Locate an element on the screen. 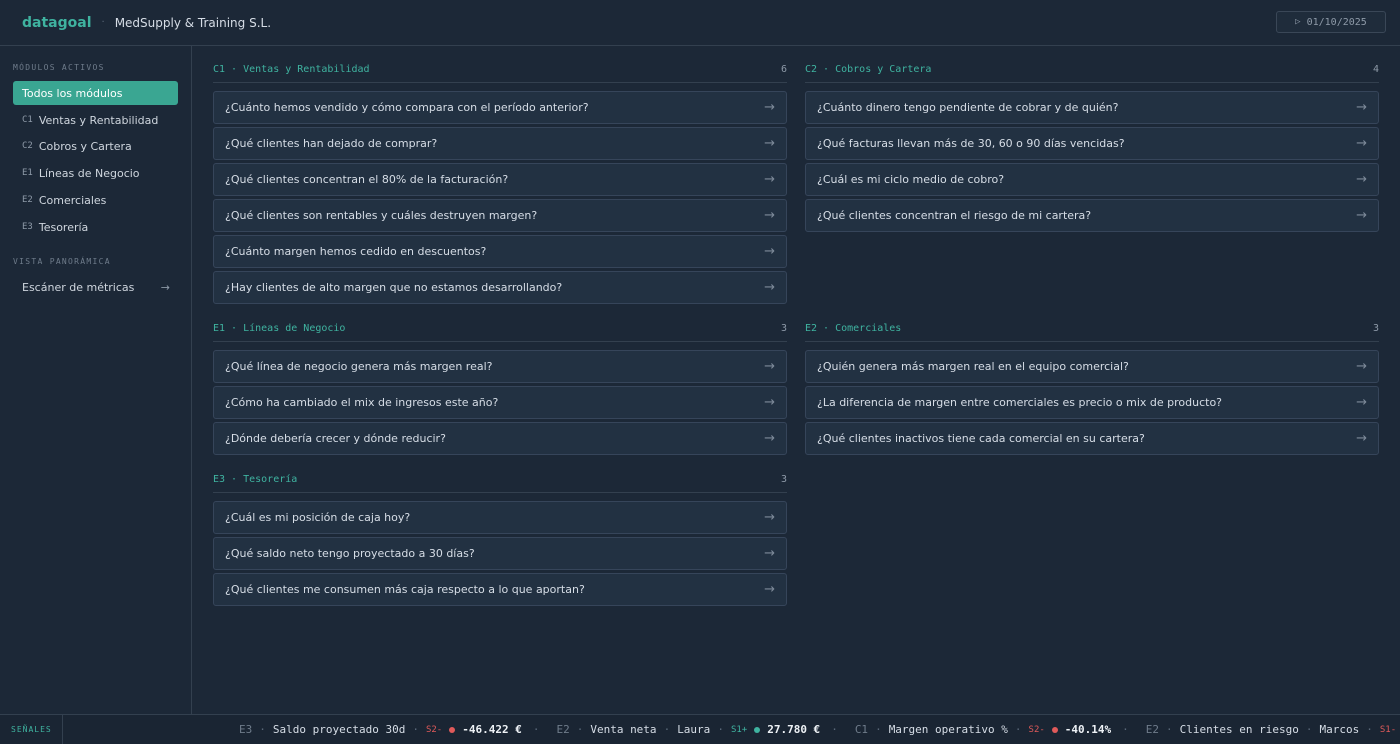 The width and height of the screenshot is (1400, 744). sidebar-item-e2: E2 Comerciales is located at coordinates (95, 200).